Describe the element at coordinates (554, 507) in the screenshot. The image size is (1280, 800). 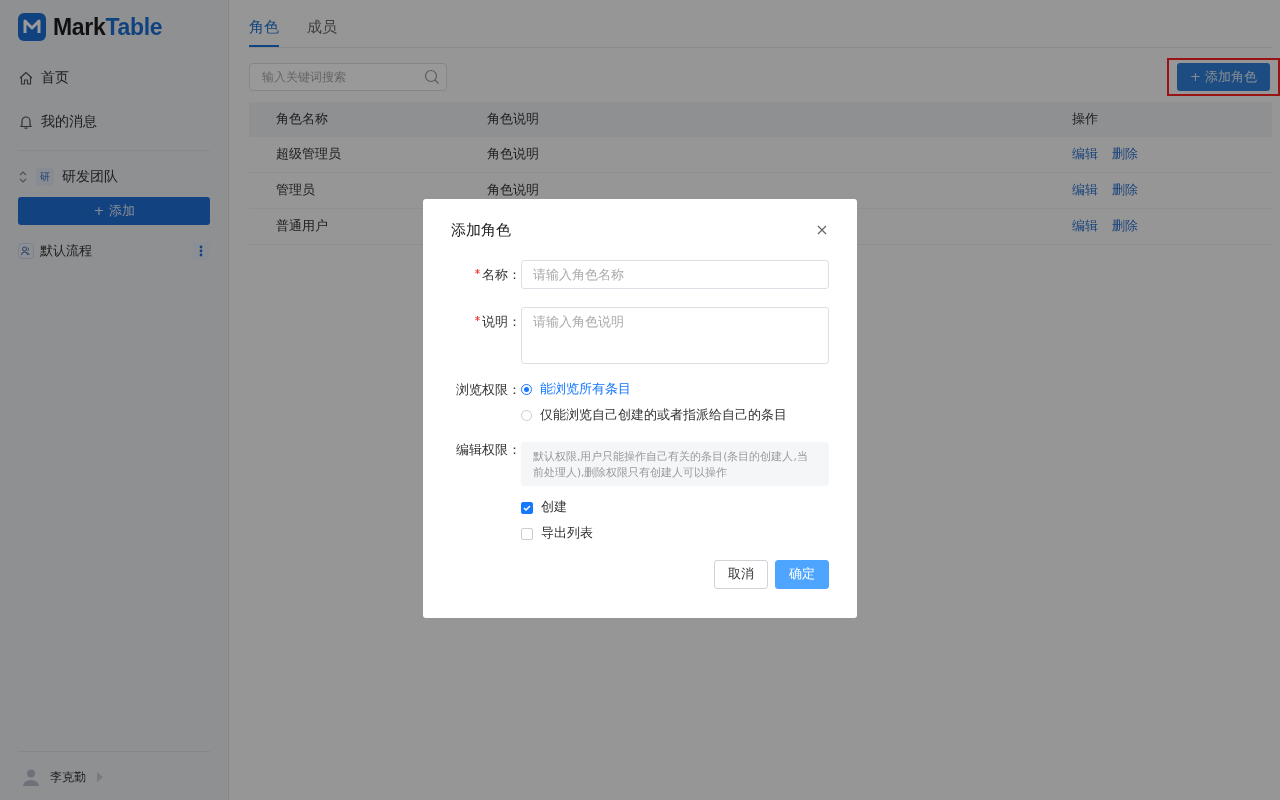
I see `checkbox-label: 创建` at that location.